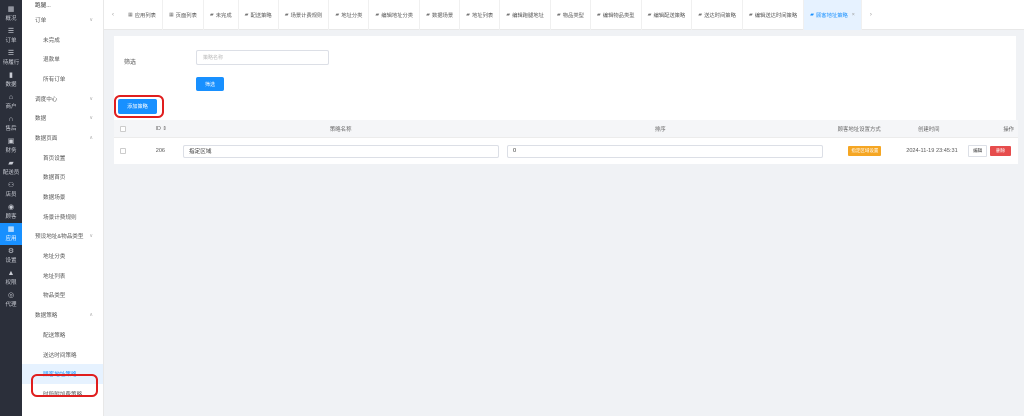 This screenshot has height=416, width=1024. What do you see at coordinates (62, 79) in the screenshot?
I see `submenu-item: 所有订单` at bounding box center [62, 79].